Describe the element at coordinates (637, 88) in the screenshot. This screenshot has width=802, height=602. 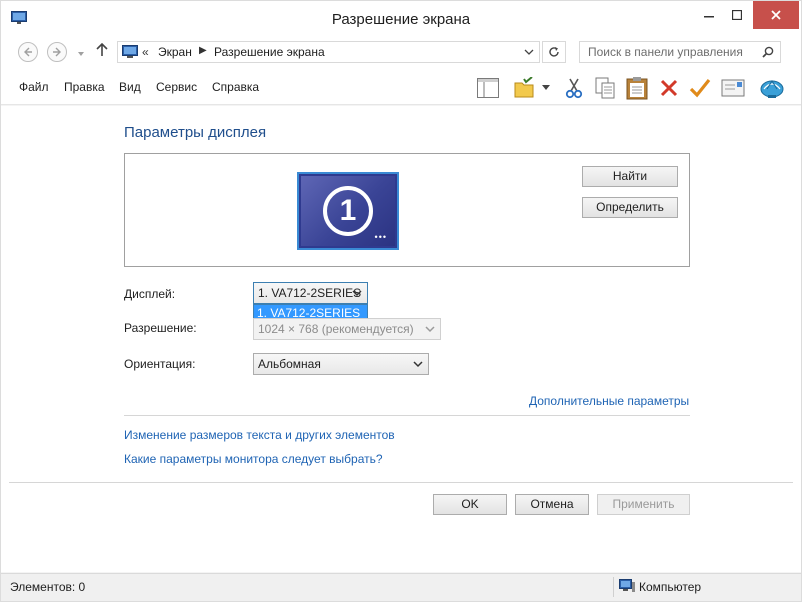
I see `paste-icon` at that location.